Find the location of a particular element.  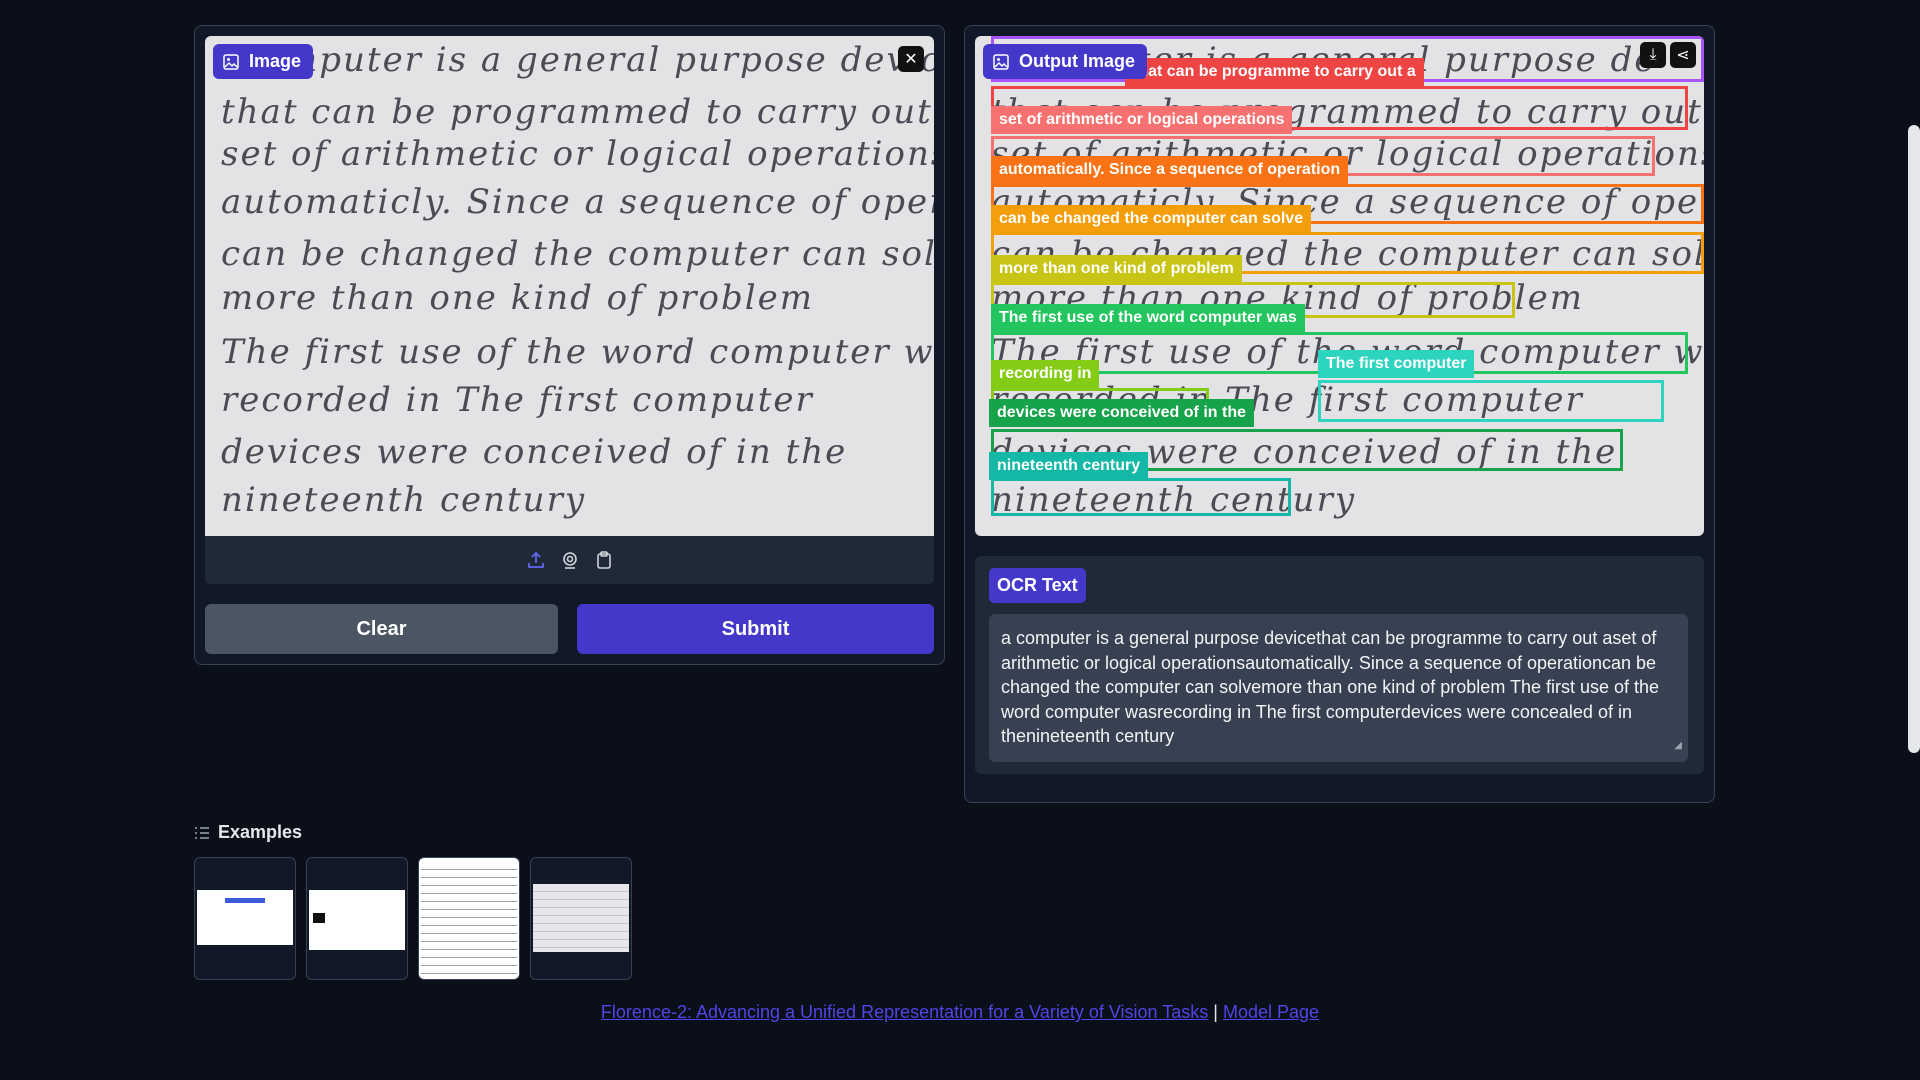

image-label-text: Image is located at coordinates (275, 61).